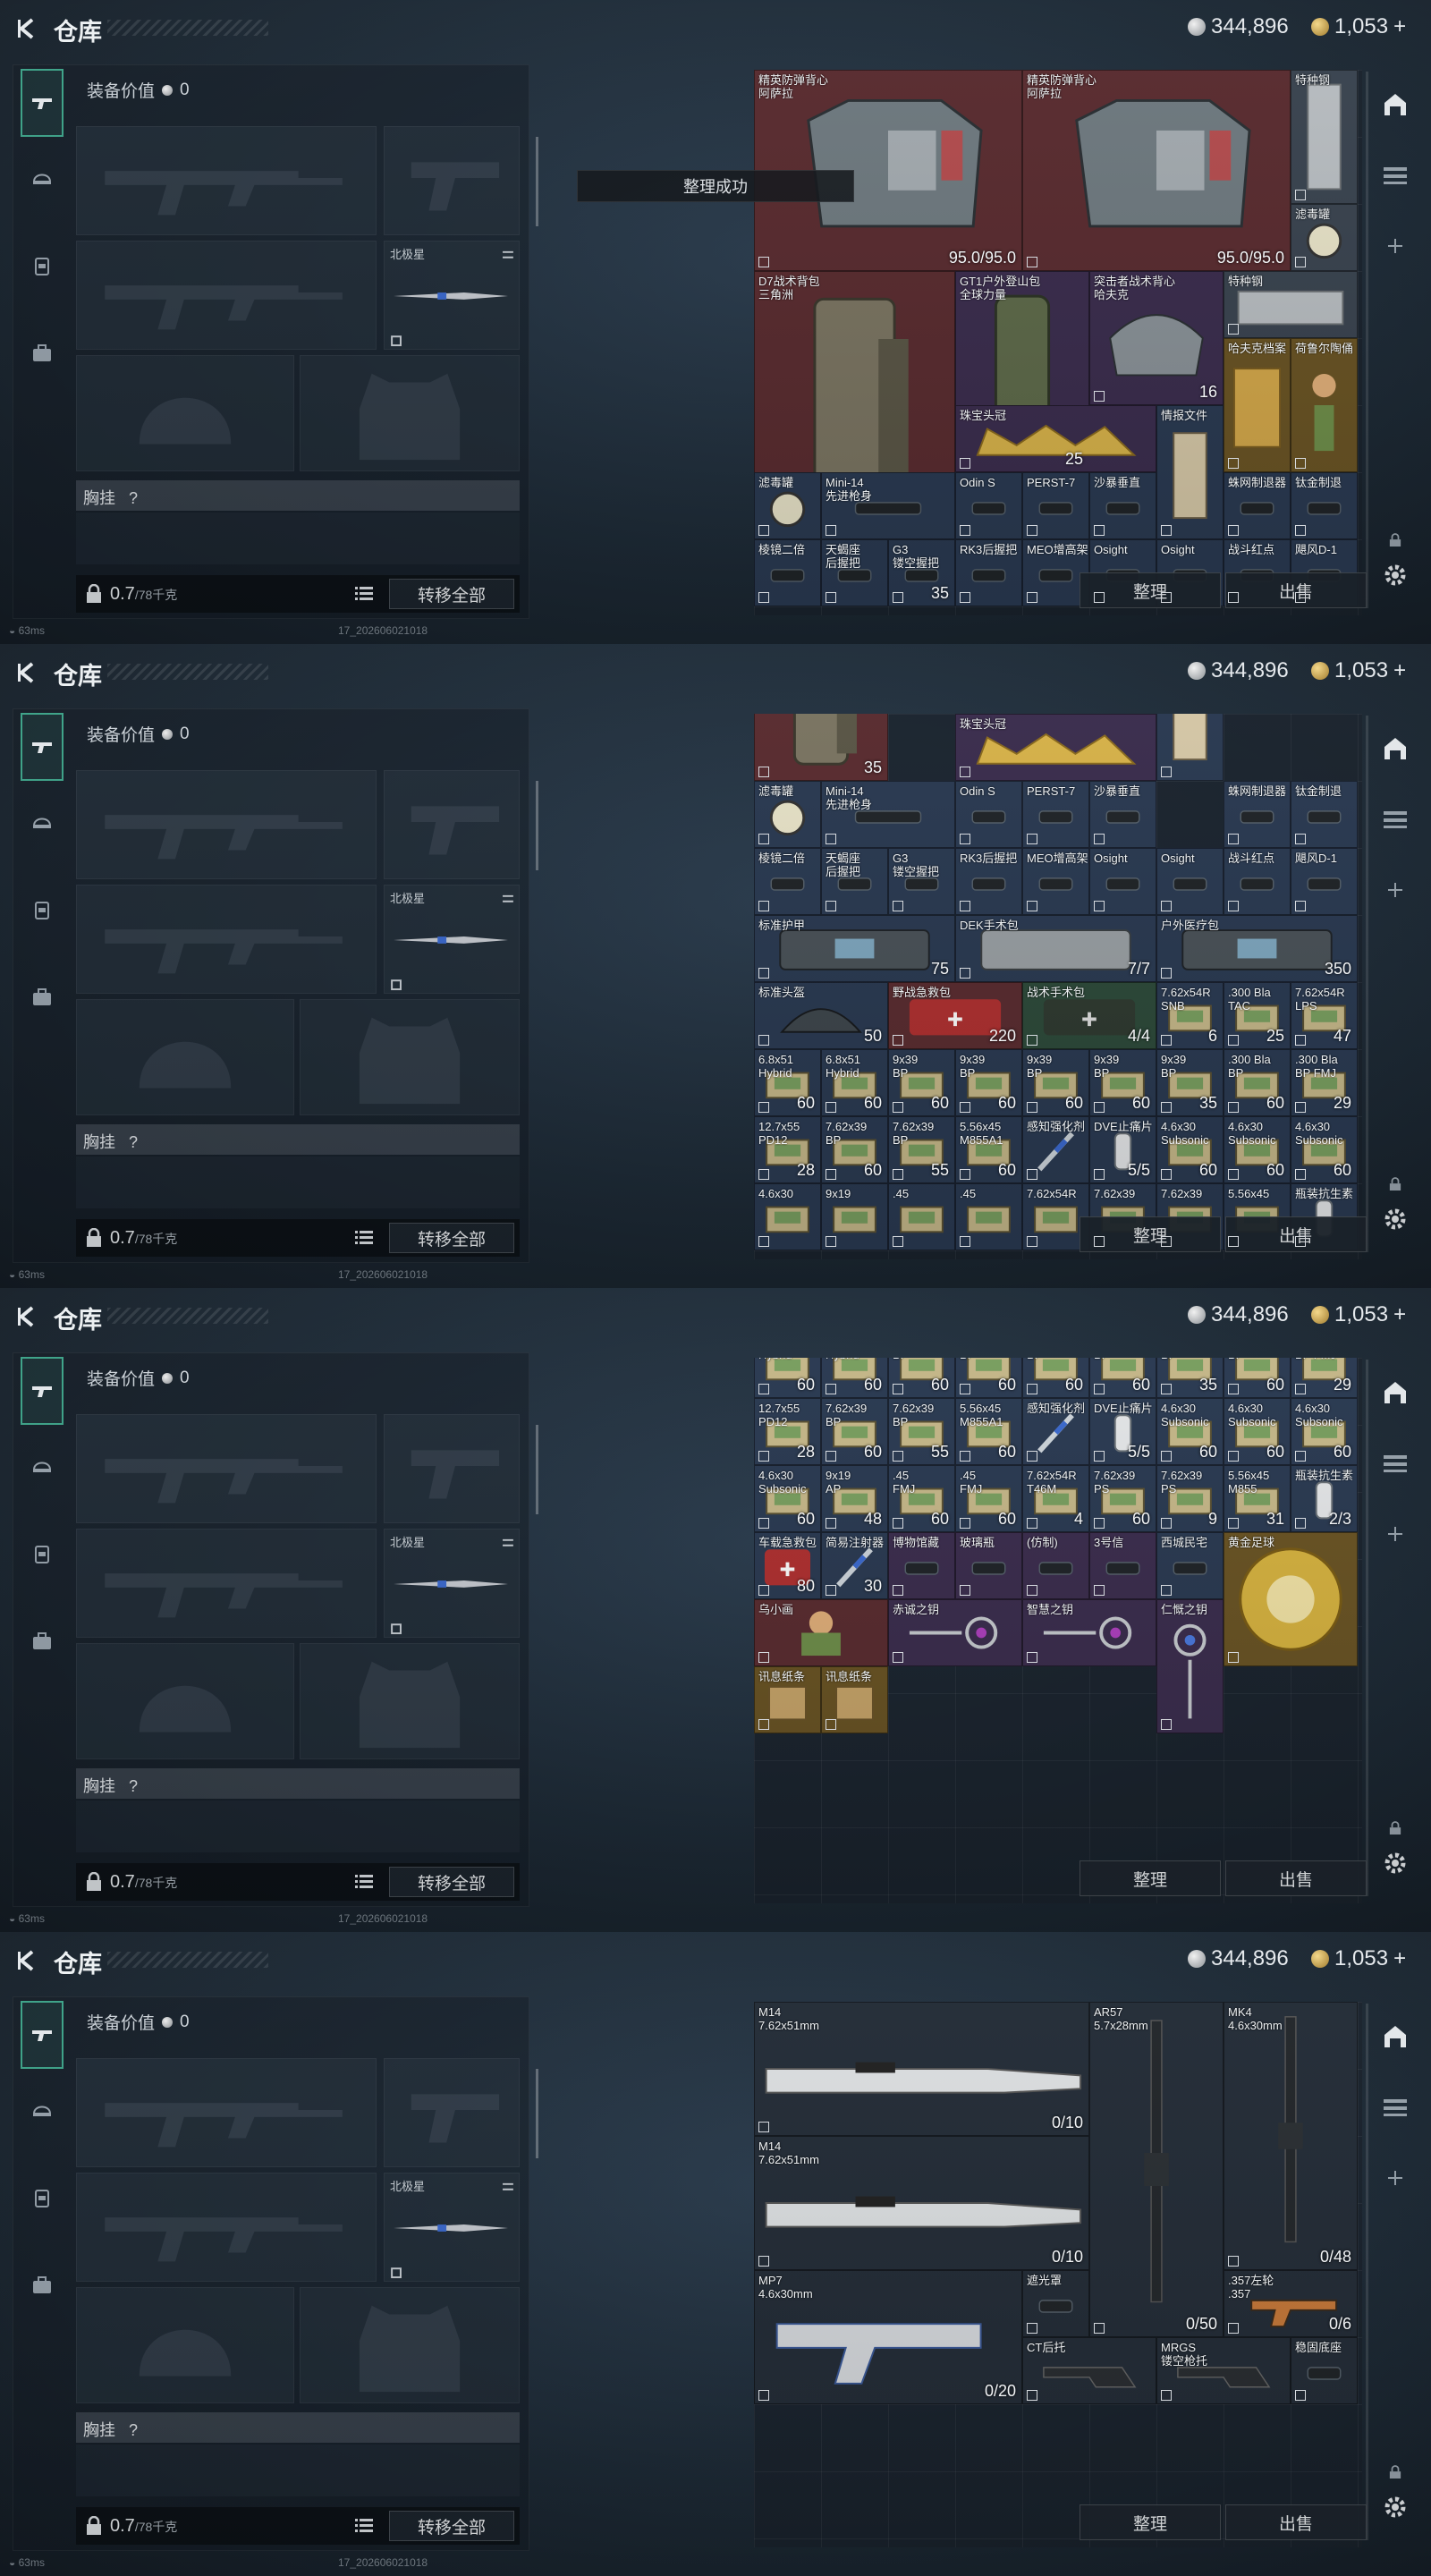 The image size is (1431, 2576). I want to click on stash-item: 玻璃瓶, so click(989, 1565).